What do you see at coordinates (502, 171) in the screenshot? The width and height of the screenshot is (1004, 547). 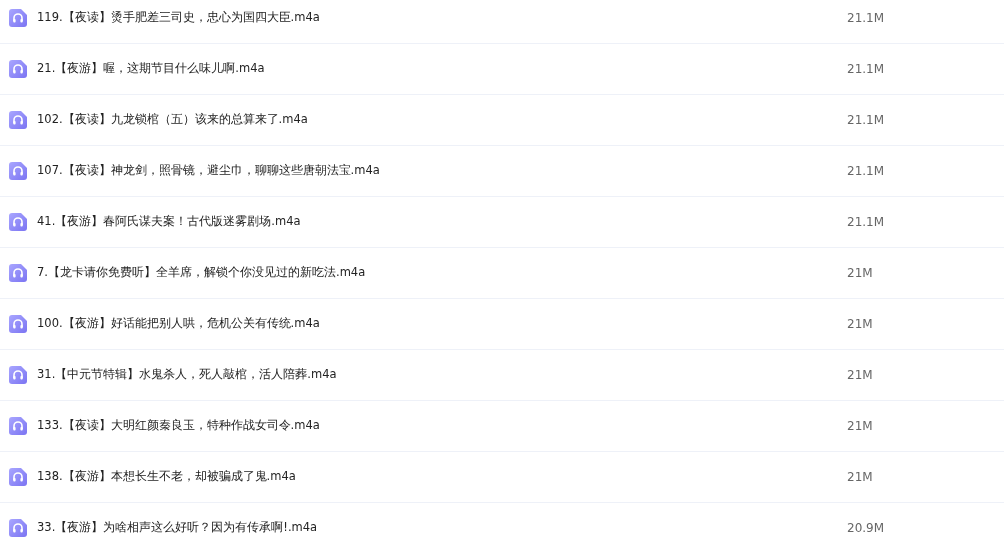 I see `file-row: 107.【夜读】神龙剑，照骨镜，避尘巾，聊聊这些唐朝法宝.m4a 21.1M` at bounding box center [502, 171].